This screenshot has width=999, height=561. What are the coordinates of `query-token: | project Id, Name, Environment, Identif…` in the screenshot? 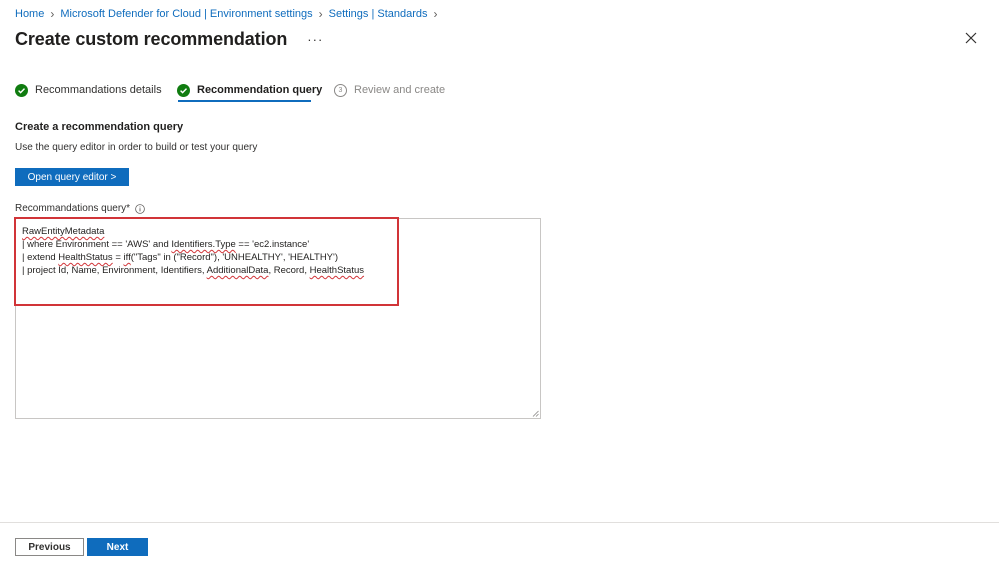 It's located at (114, 270).